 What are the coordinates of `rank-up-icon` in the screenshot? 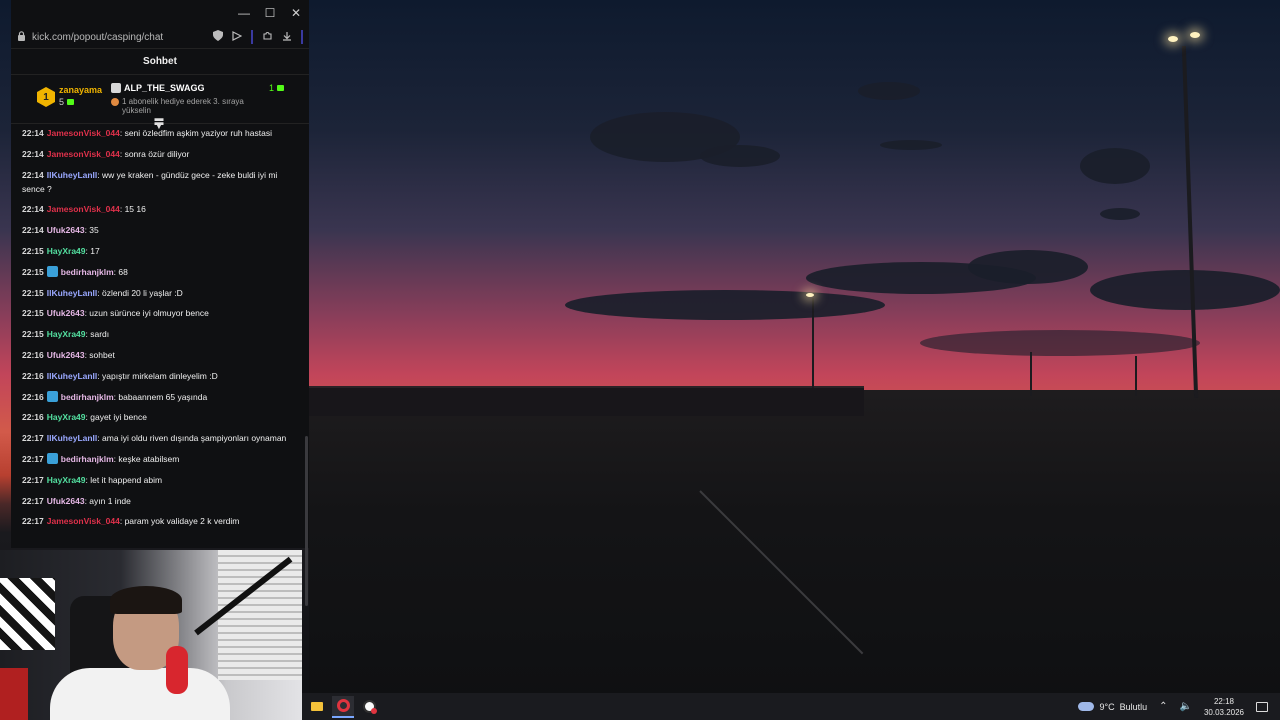 It's located at (115, 102).